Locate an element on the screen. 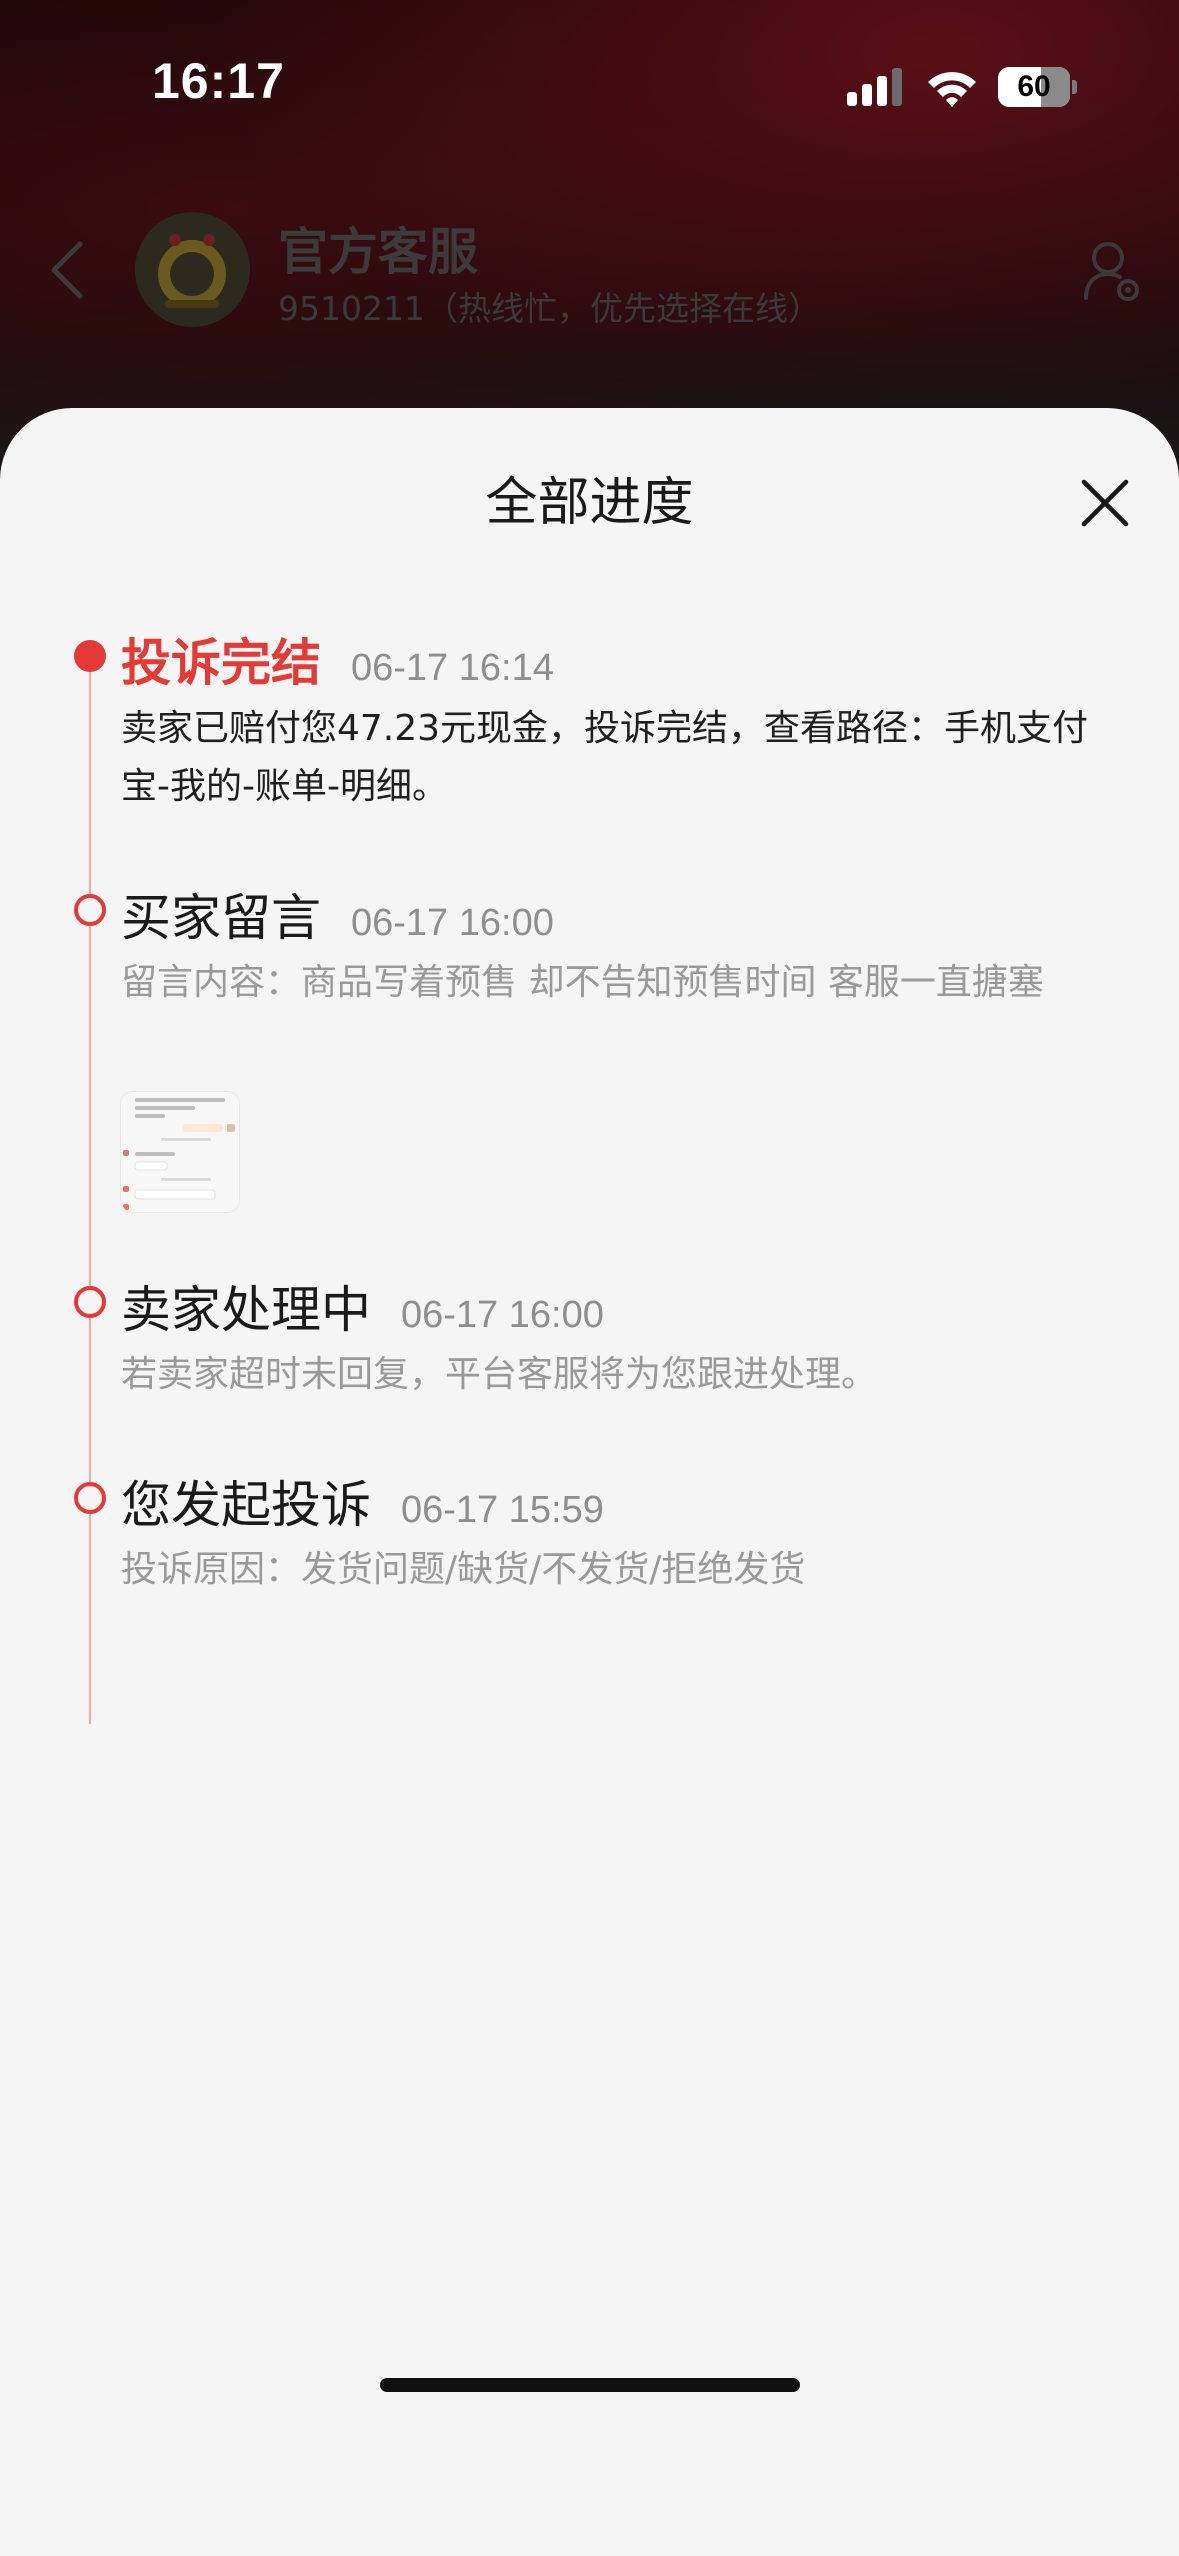  timeline-line is located at coordinates (90, 1190).